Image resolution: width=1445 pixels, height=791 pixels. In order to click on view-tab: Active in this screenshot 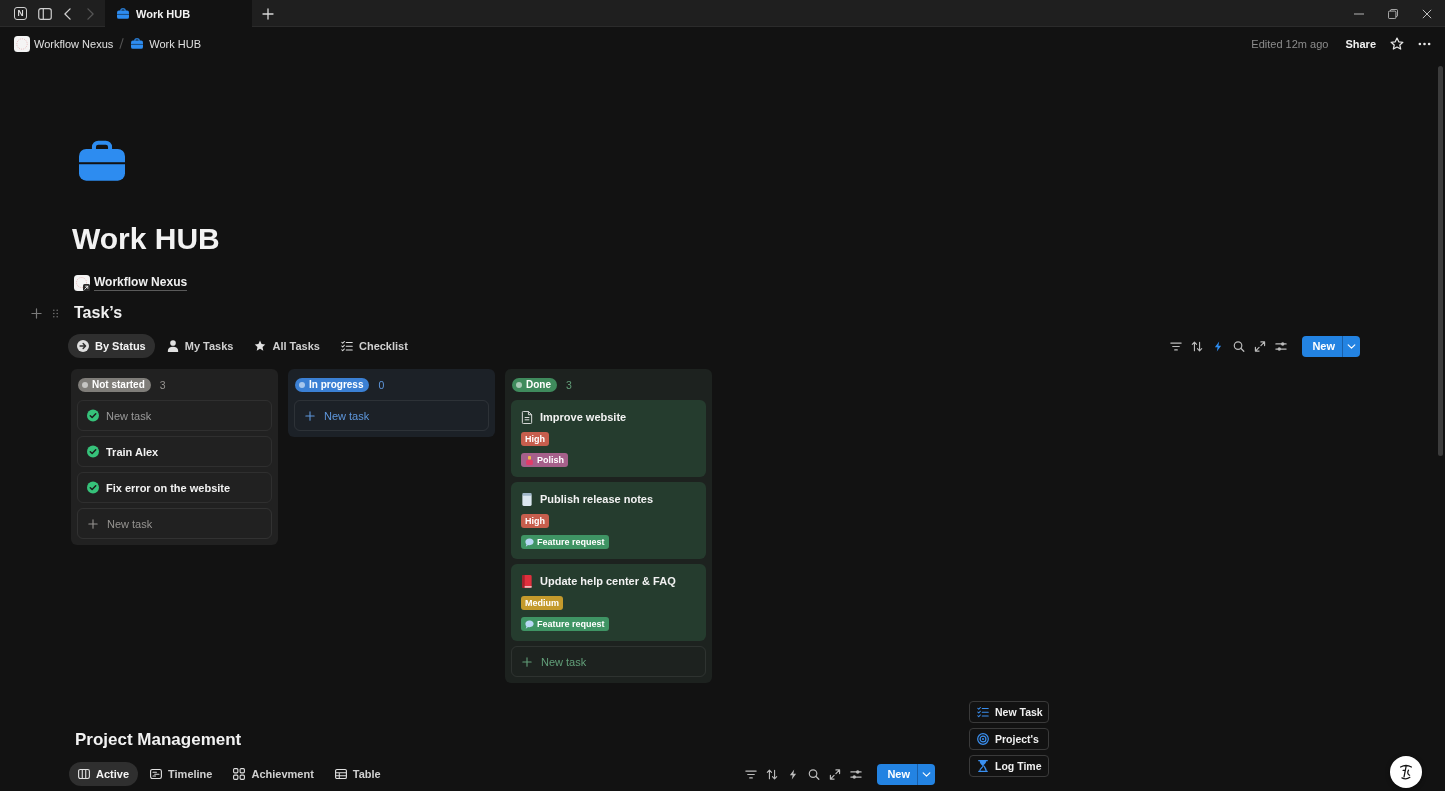, I will do `click(104, 774)`.